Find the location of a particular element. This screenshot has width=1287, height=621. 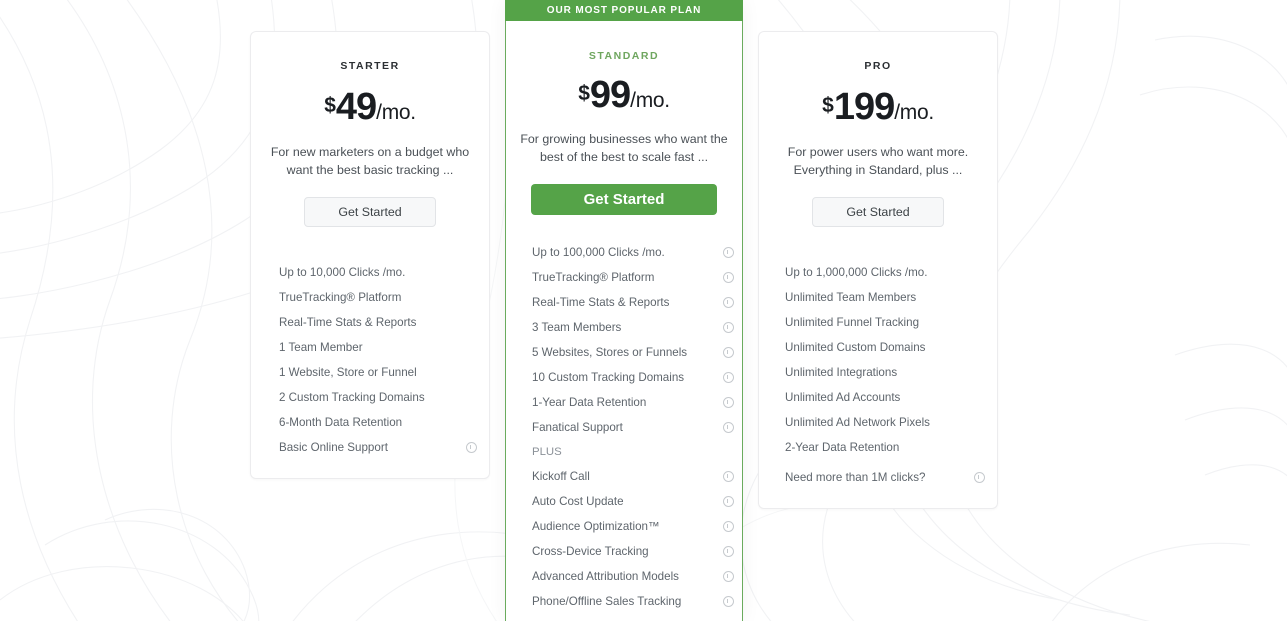

feature-item: Unlimited Integrations is located at coordinates (885, 372).